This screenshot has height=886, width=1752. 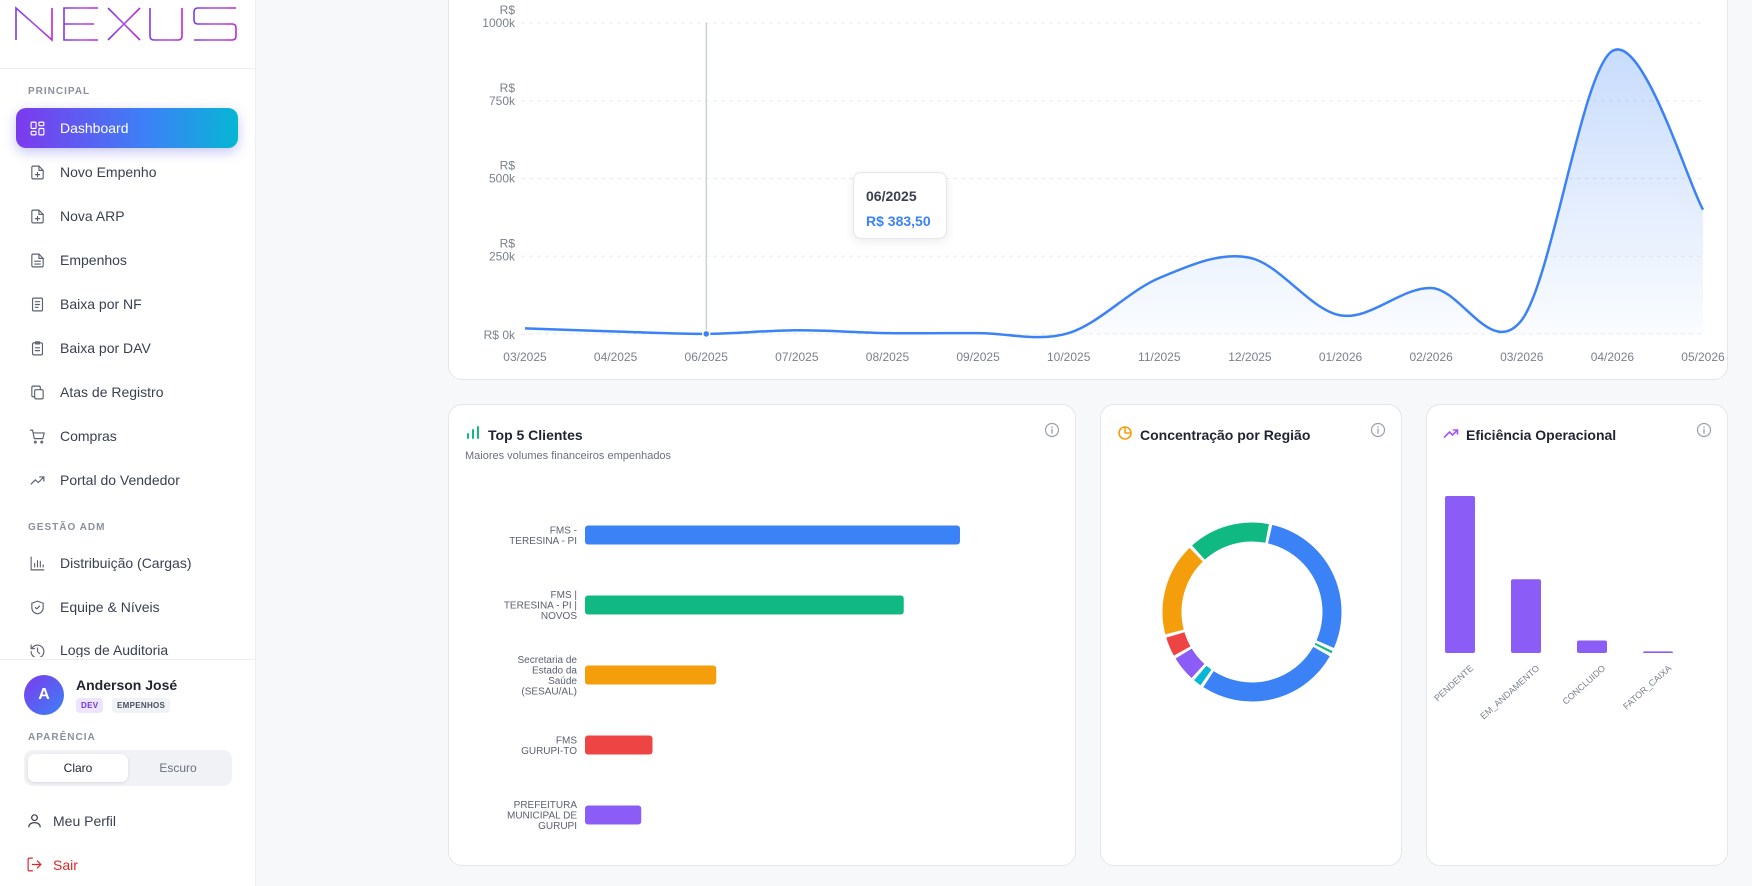 What do you see at coordinates (108, 172) in the screenshot?
I see `sidebar-item-label: Novo Empenho` at bounding box center [108, 172].